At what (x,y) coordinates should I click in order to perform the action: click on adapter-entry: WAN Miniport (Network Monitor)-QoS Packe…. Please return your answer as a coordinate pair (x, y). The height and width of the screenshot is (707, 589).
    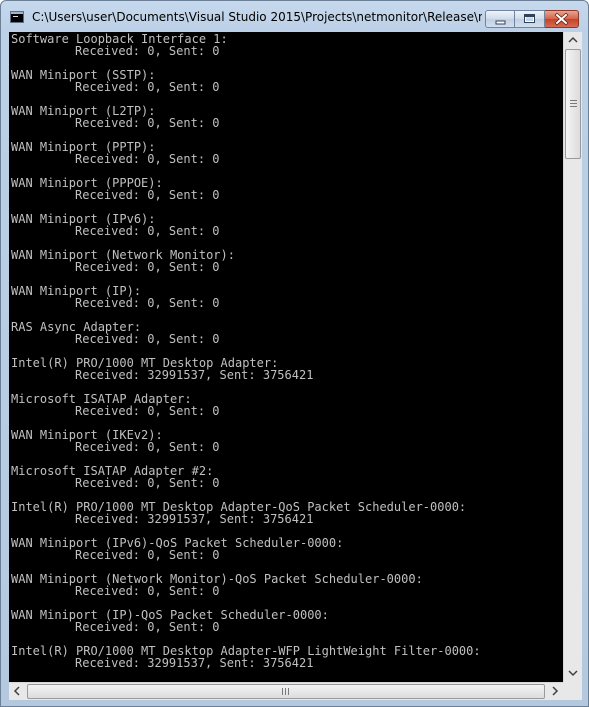
    Looking at the image, I should click on (246, 591).